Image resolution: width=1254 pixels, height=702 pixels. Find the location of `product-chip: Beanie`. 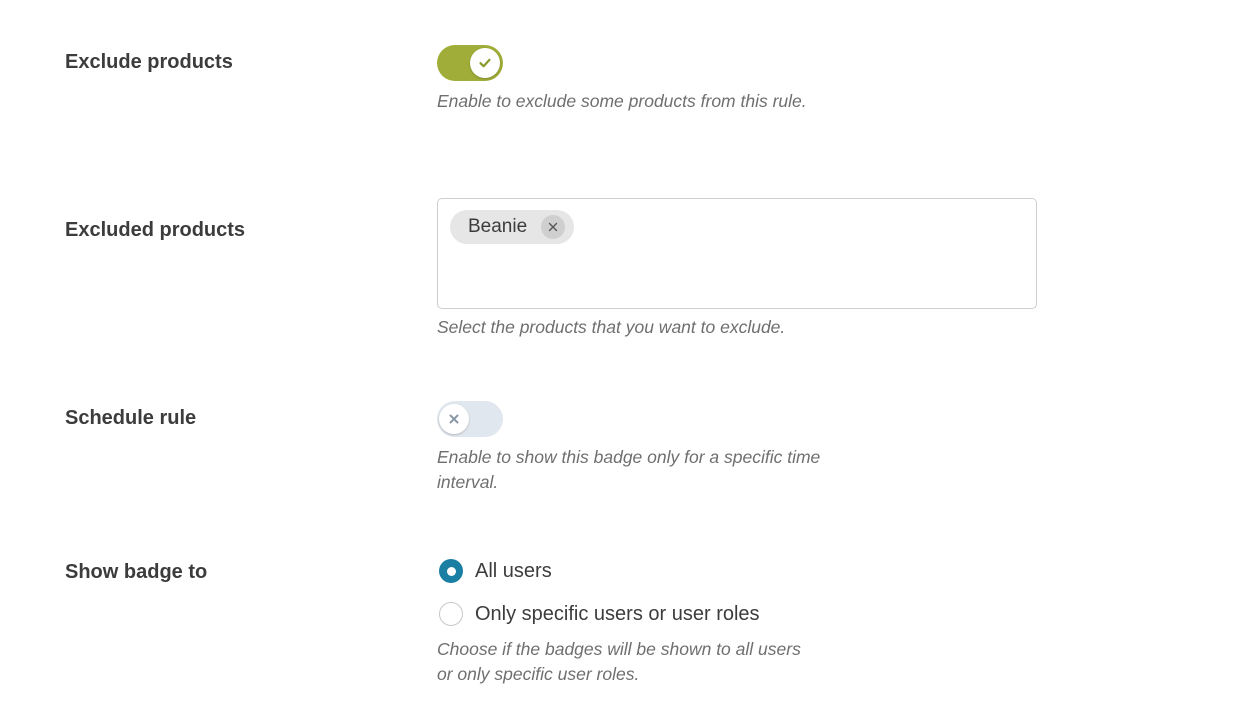

product-chip: Beanie is located at coordinates (512, 227).